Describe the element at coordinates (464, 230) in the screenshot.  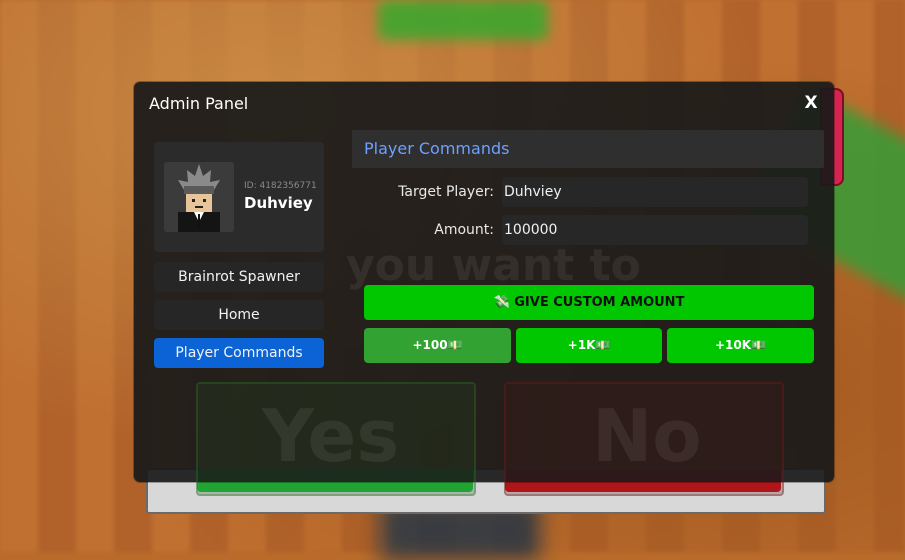
I see `amount-label: Amount:` at that location.